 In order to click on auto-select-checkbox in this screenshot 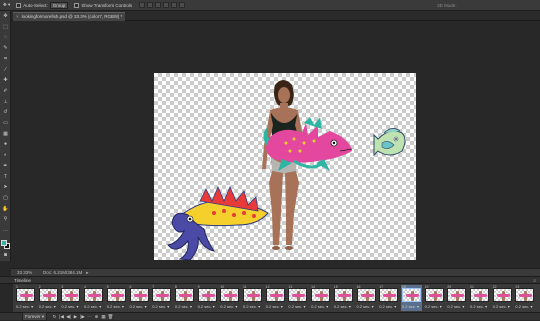, I will do `click(19, 5)`.